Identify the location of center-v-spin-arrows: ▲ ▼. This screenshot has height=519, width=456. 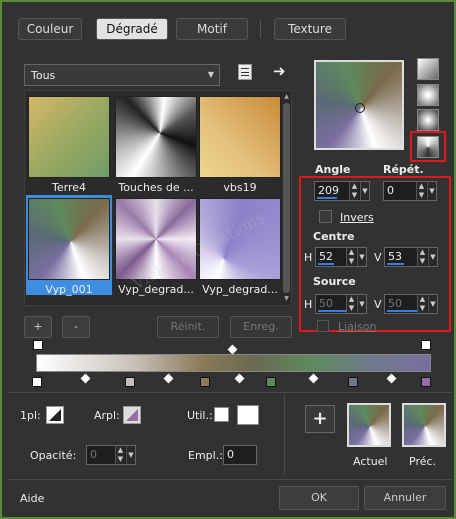
(422, 257).